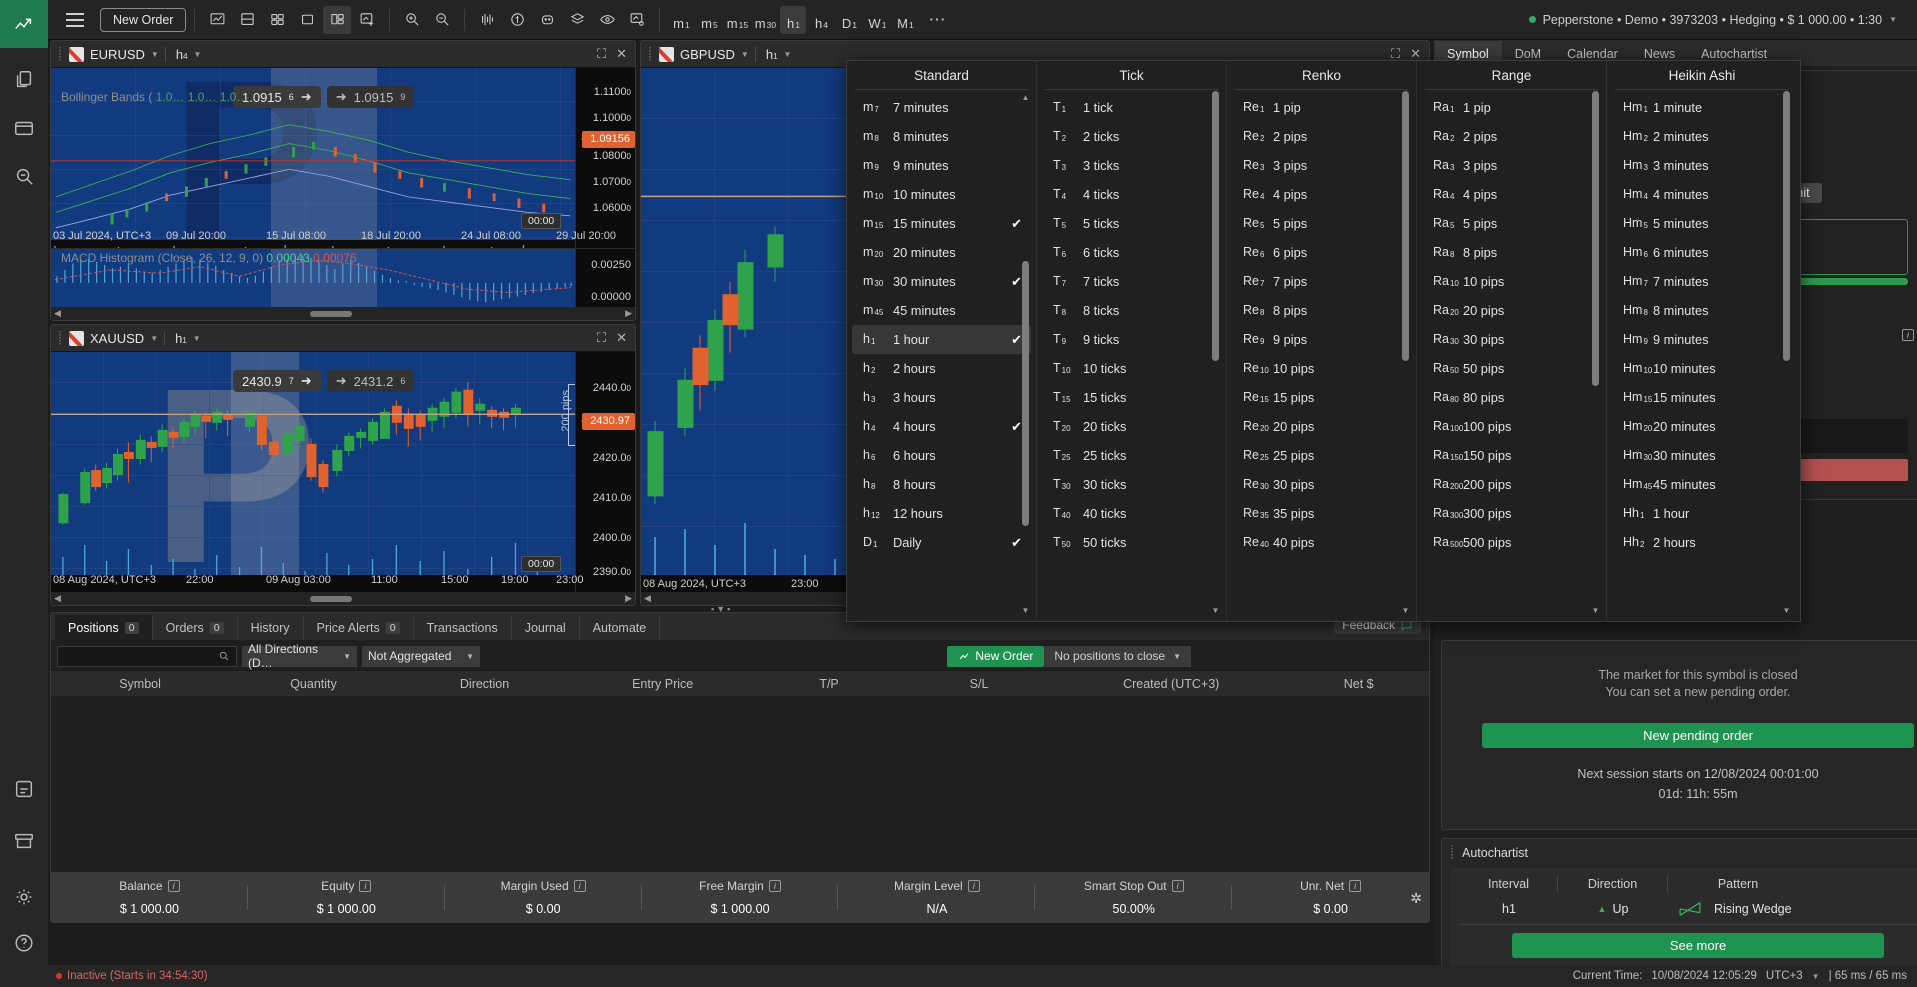 The height and width of the screenshot is (987, 1917). Describe the element at coordinates (1321, 397) in the screenshot. I see `timeframe-option-Re15: Re 15 15 pips` at that location.